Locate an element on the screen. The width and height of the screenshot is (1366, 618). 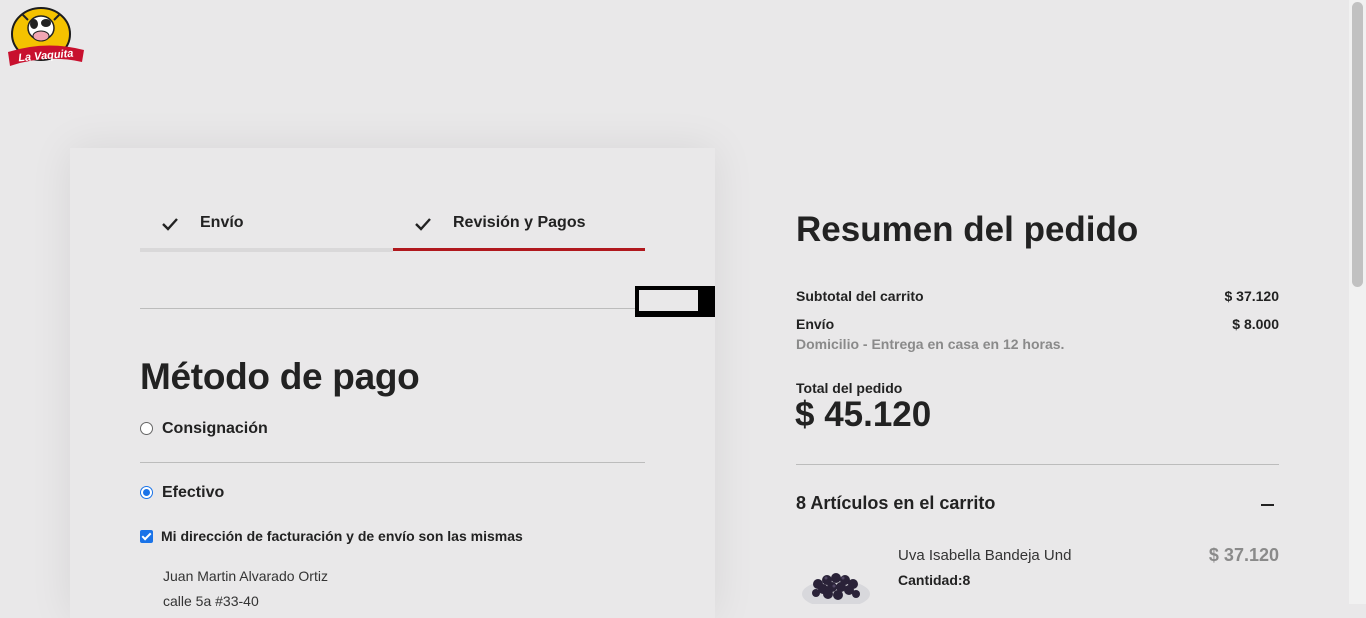
product-name: Uva Isabella Bandeja Und is located at coordinates (984, 555).